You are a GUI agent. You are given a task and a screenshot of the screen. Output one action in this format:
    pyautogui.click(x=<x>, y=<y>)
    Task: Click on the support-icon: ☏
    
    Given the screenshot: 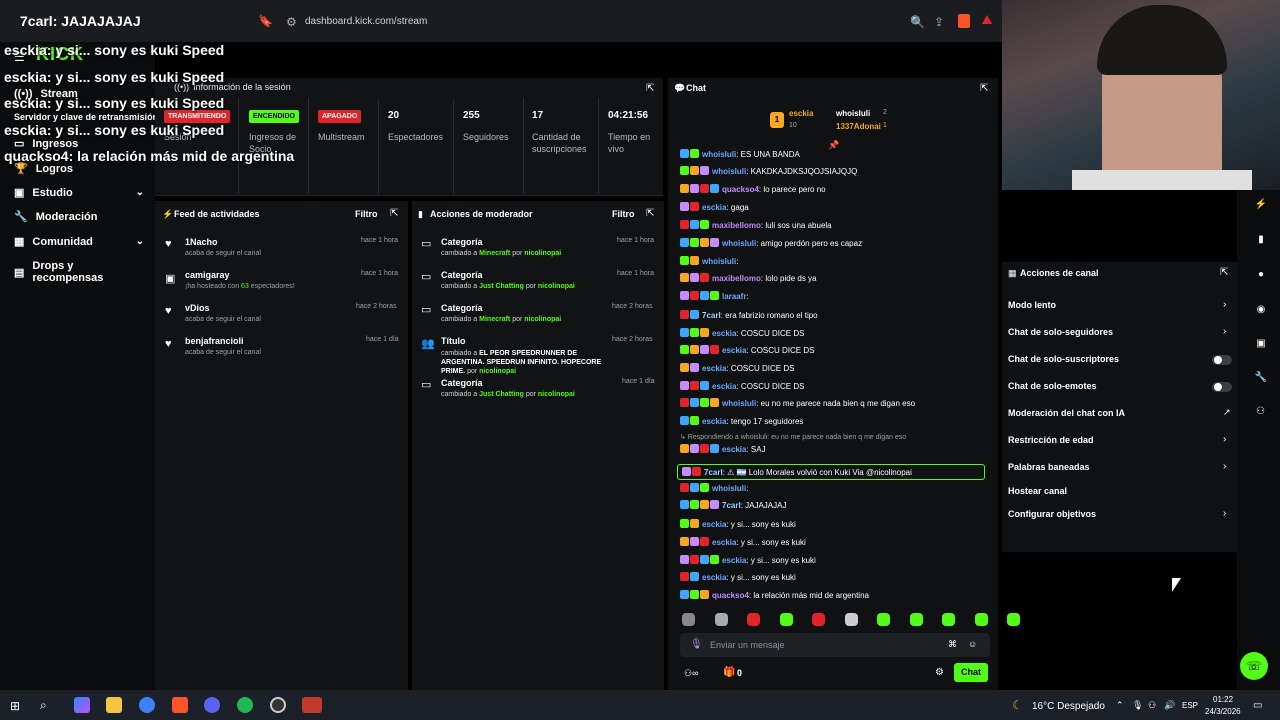 What is the action you would take?
    pyautogui.click(x=1254, y=666)
    